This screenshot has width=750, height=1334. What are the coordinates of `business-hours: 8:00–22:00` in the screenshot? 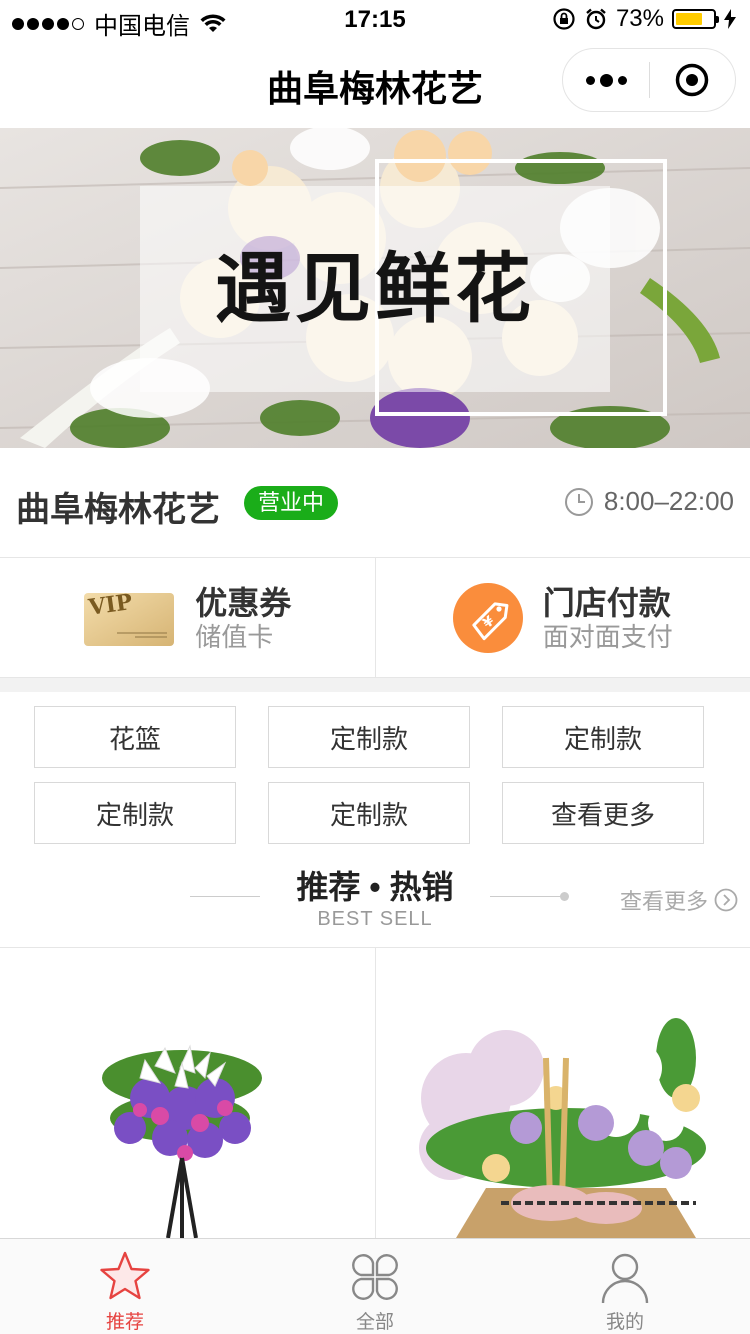 It's located at (649, 501).